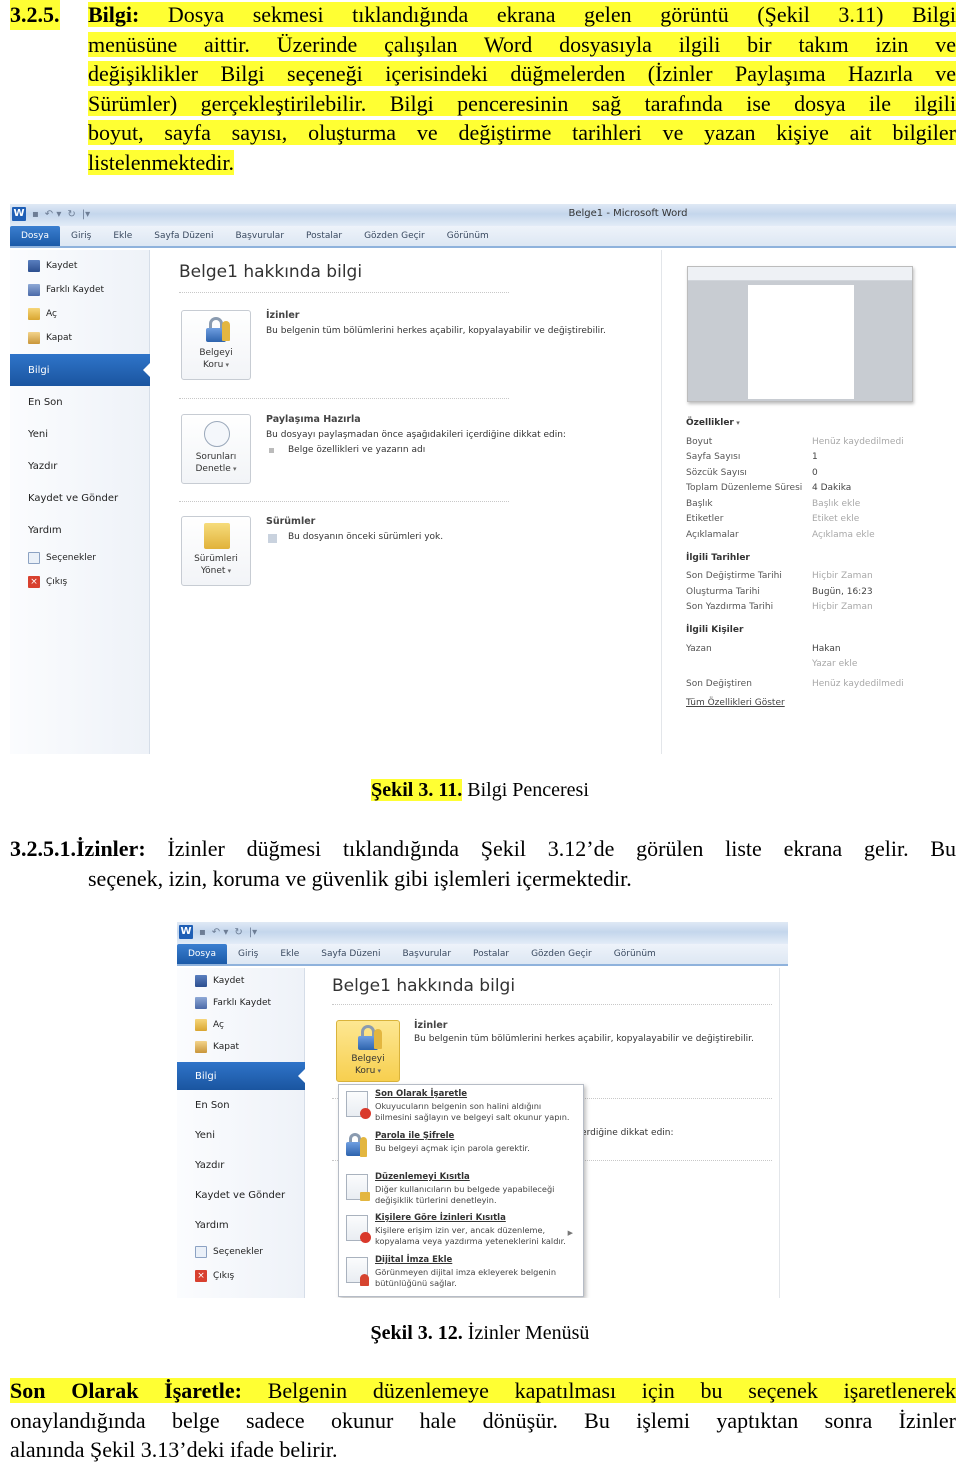 The height and width of the screenshot is (1464, 960). I want to click on property-value: Etiket ekle, so click(835, 519).